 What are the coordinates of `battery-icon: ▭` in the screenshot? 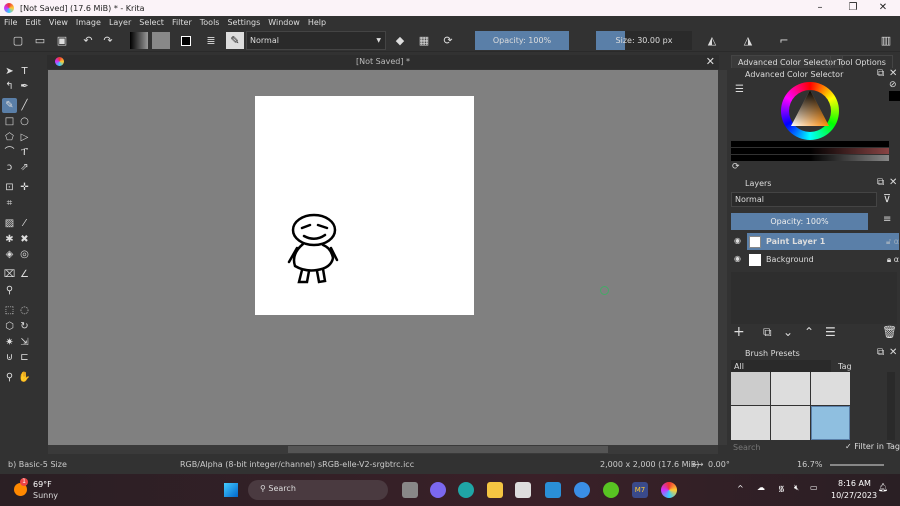 It's located at (814, 487).